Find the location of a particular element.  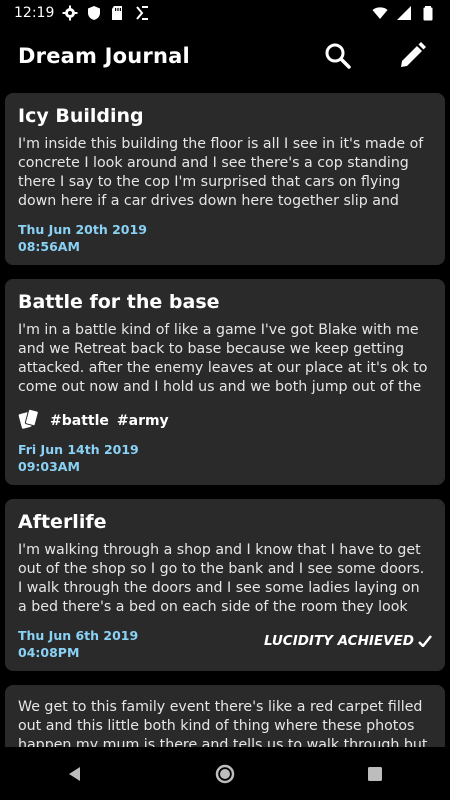

home-button is located at coordinates (225, 774).